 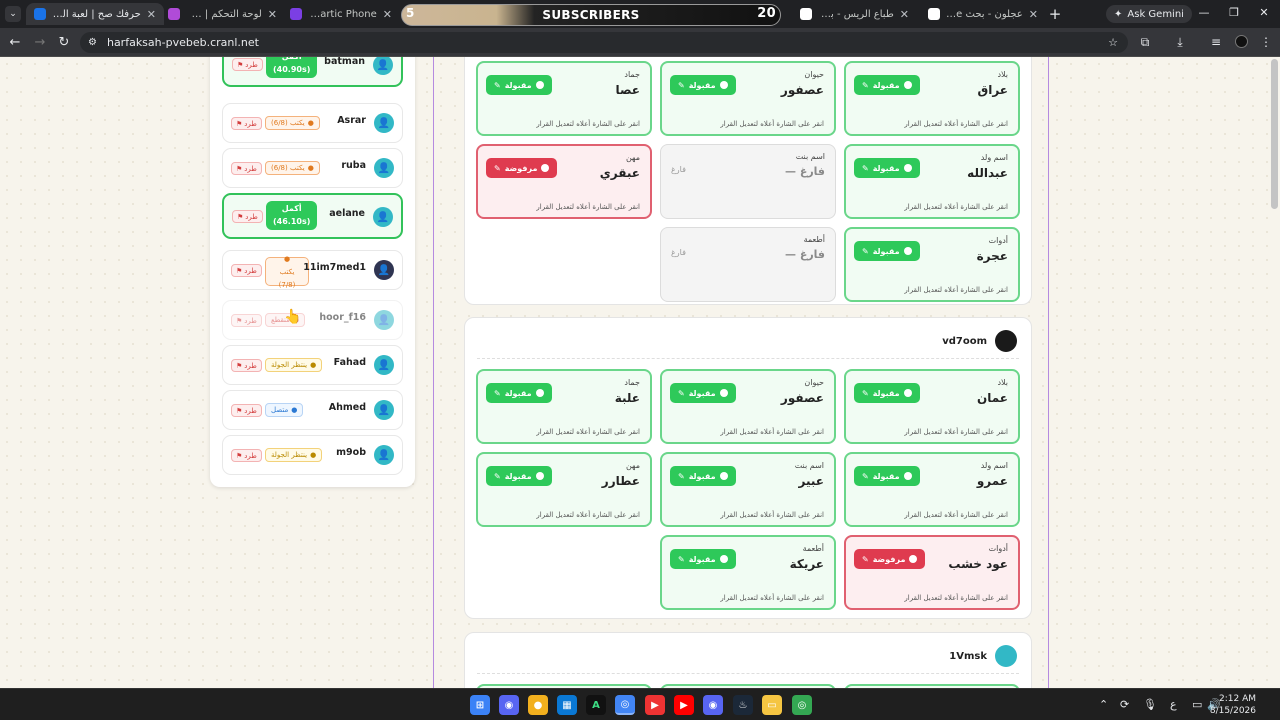 I want to click on menu-icon: ⋮, so click(x=1266, y=42).